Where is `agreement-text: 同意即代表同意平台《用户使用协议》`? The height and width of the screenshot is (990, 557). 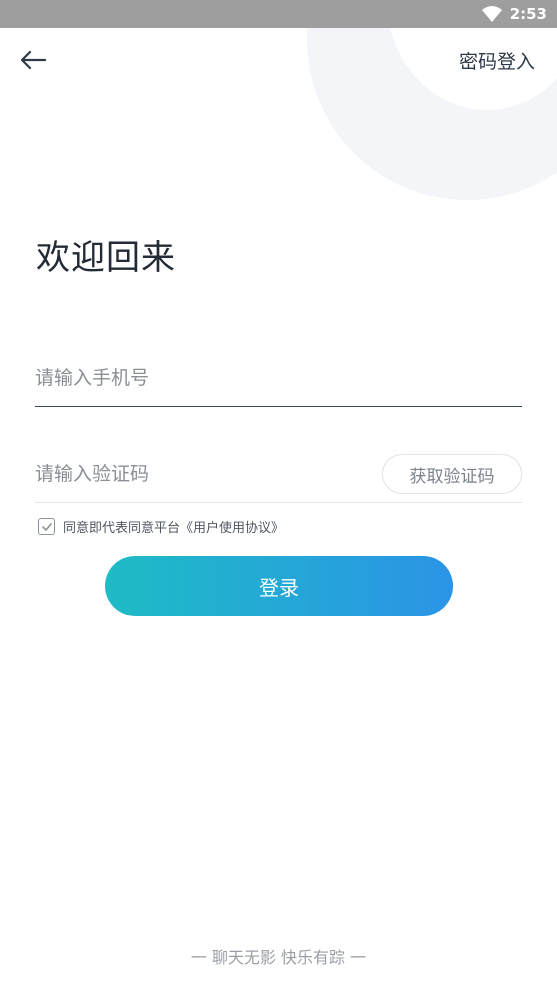
agreement-text: 同意即代表同意平台《用户使用协议》 is located at coordinates (173, 526).